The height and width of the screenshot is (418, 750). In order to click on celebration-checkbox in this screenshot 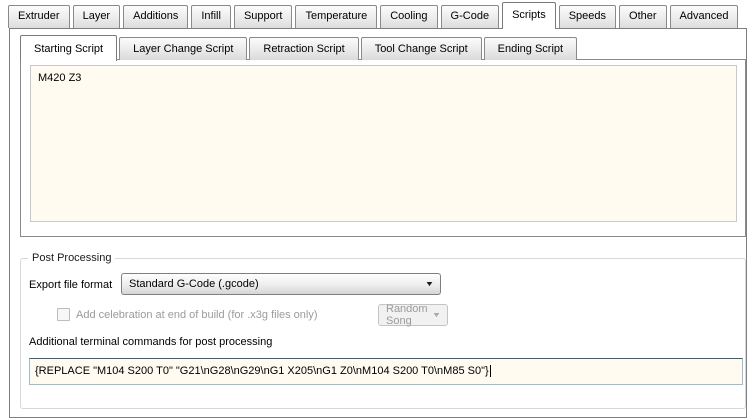, I will do `click(63, 314)`.